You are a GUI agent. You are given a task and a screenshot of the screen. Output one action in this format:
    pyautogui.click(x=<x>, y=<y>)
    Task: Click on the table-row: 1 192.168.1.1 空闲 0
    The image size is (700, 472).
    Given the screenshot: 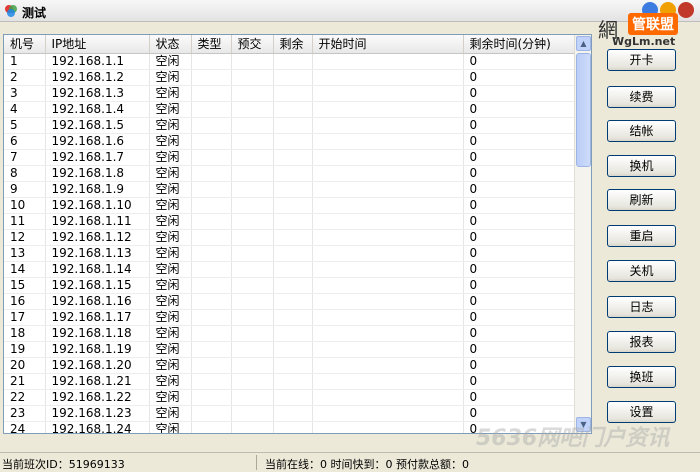 What is the action you would take?
    pyautogui.click(x=290, y=61)
    